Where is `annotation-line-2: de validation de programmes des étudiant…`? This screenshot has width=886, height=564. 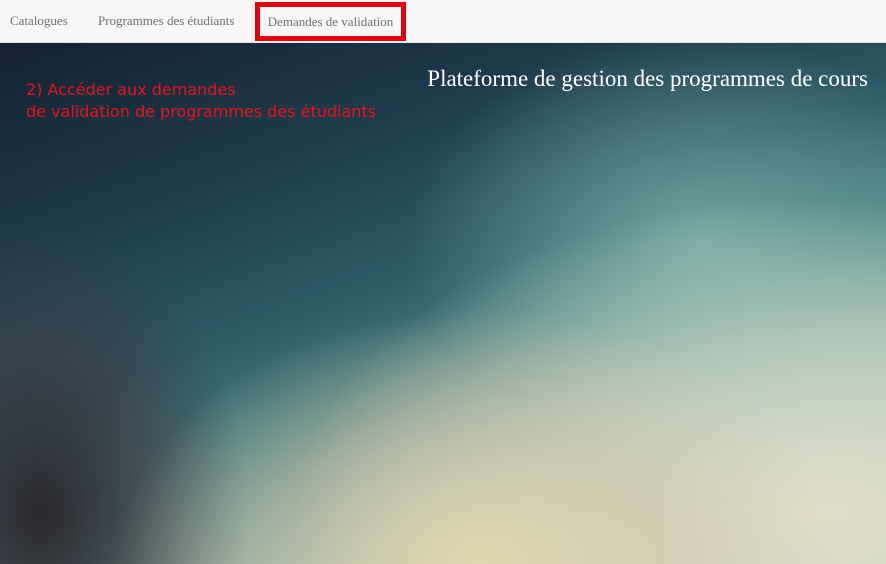 annotation-line-2: de validation de programmes des étudiant… is located at coordinates (201, 111).